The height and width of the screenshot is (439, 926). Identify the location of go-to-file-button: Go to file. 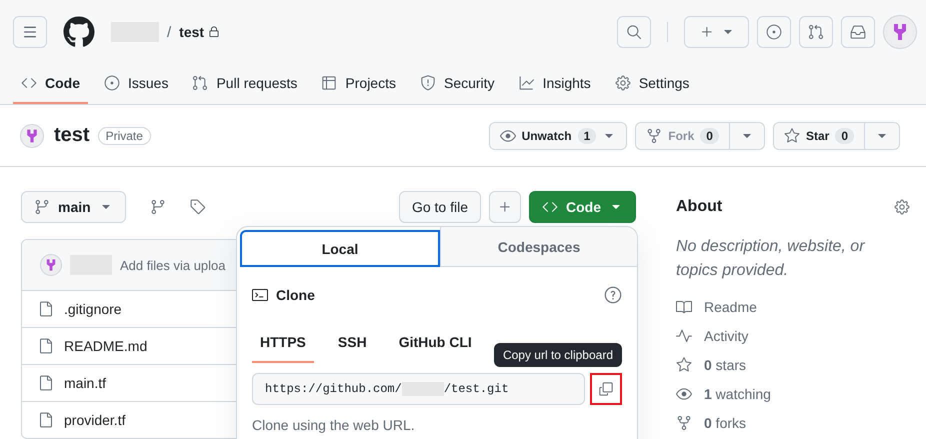
(439, 207).